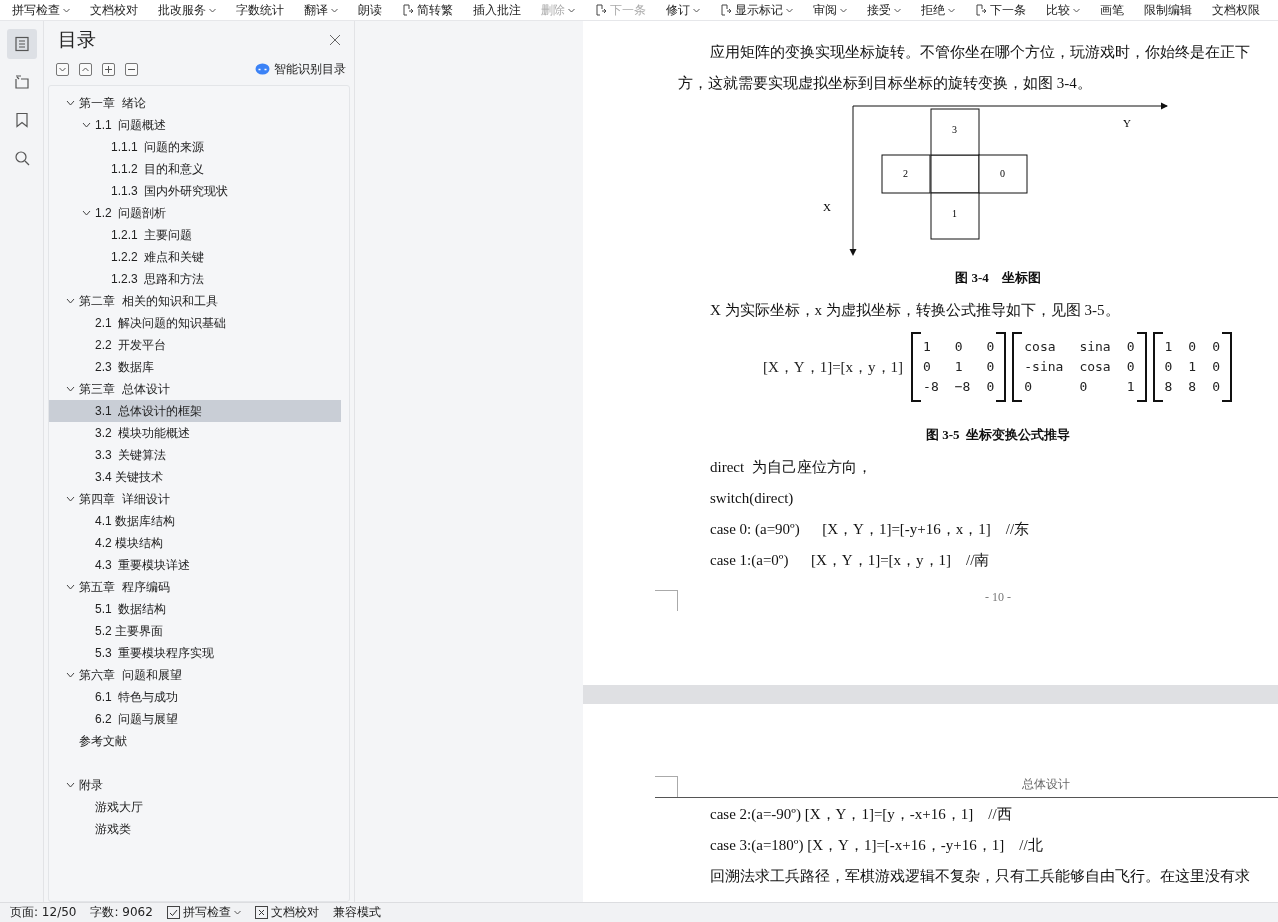 The height and width of the screenshot is (922, 1278). Describe the element at coordinates (1127, 123) in the screenshot. I see `axis-label: Y` at that location.